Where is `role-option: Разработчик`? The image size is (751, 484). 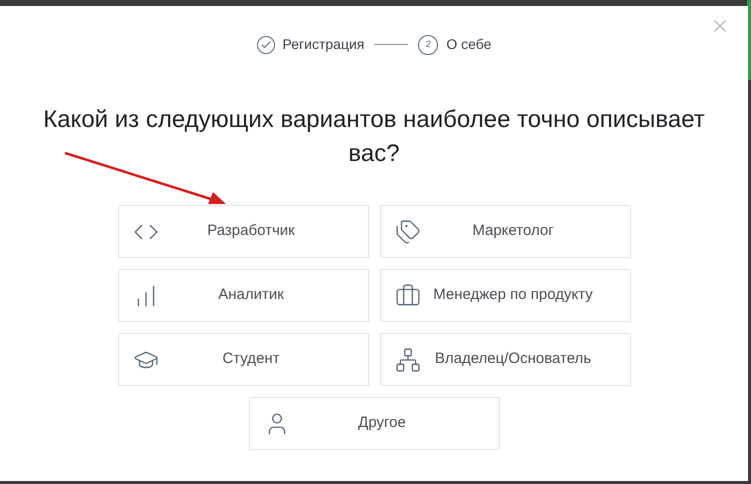
role-option: Разработчик is located at coordinates (243, 231).